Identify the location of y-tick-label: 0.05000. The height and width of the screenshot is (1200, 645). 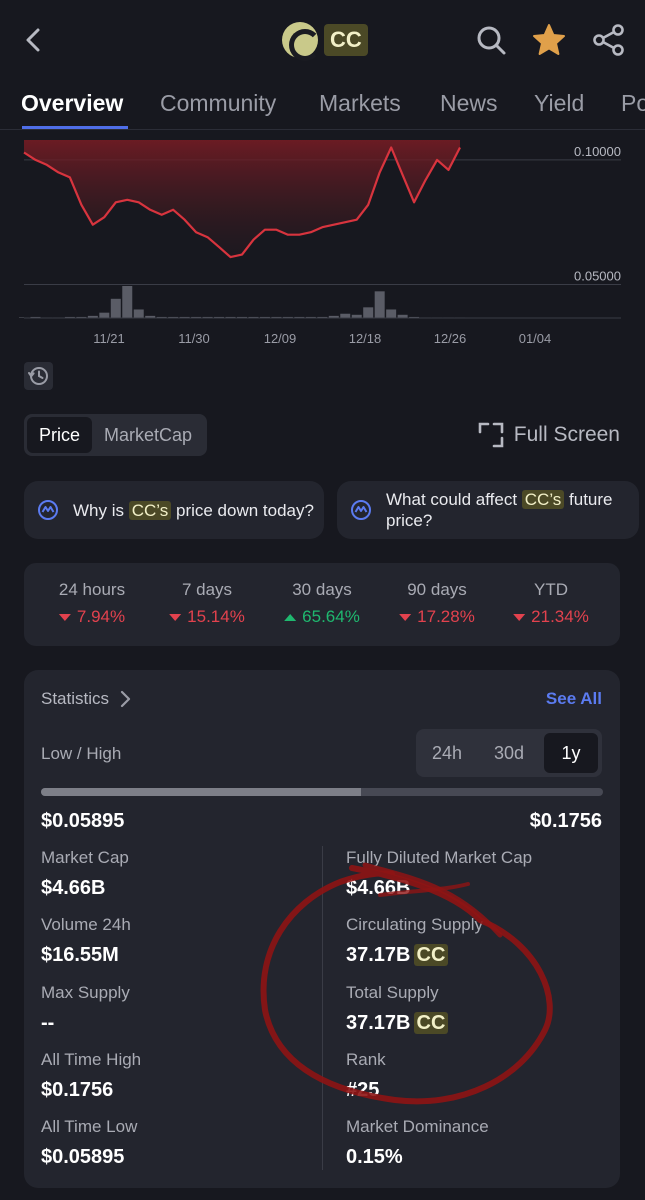
(597, 276).